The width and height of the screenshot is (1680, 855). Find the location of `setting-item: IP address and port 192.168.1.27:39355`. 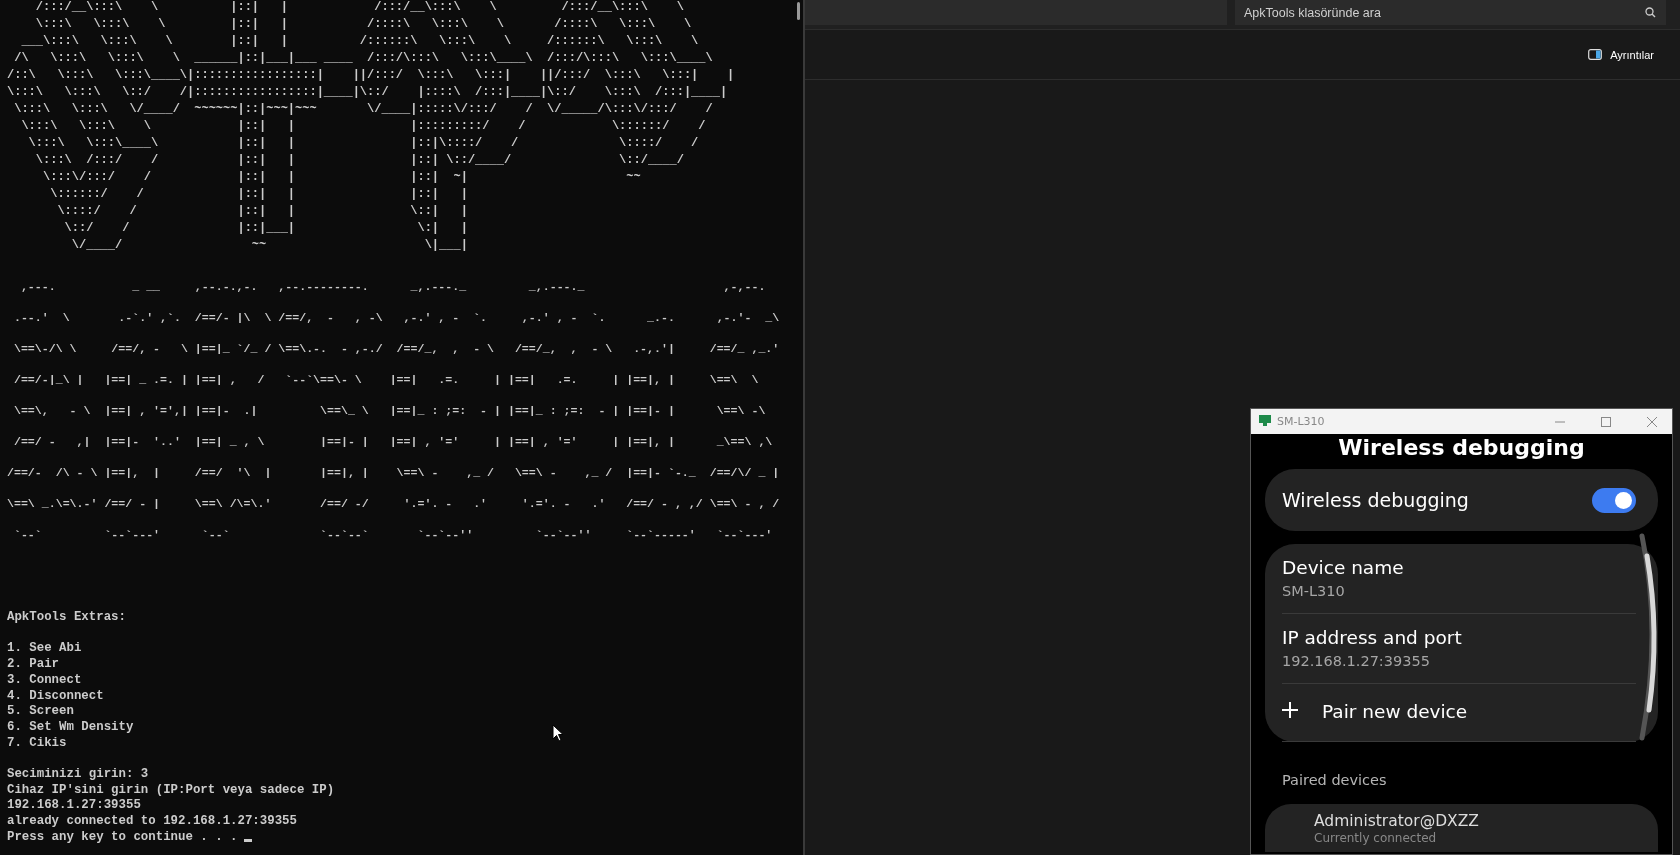

setting-item: IP address and port 192.168.1.27:39355 is located at coordinates (1459, 649).